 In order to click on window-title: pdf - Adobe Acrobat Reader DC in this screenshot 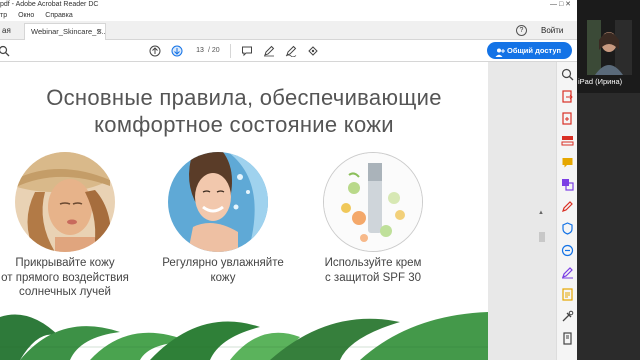, I will do `click(49, 4)`.